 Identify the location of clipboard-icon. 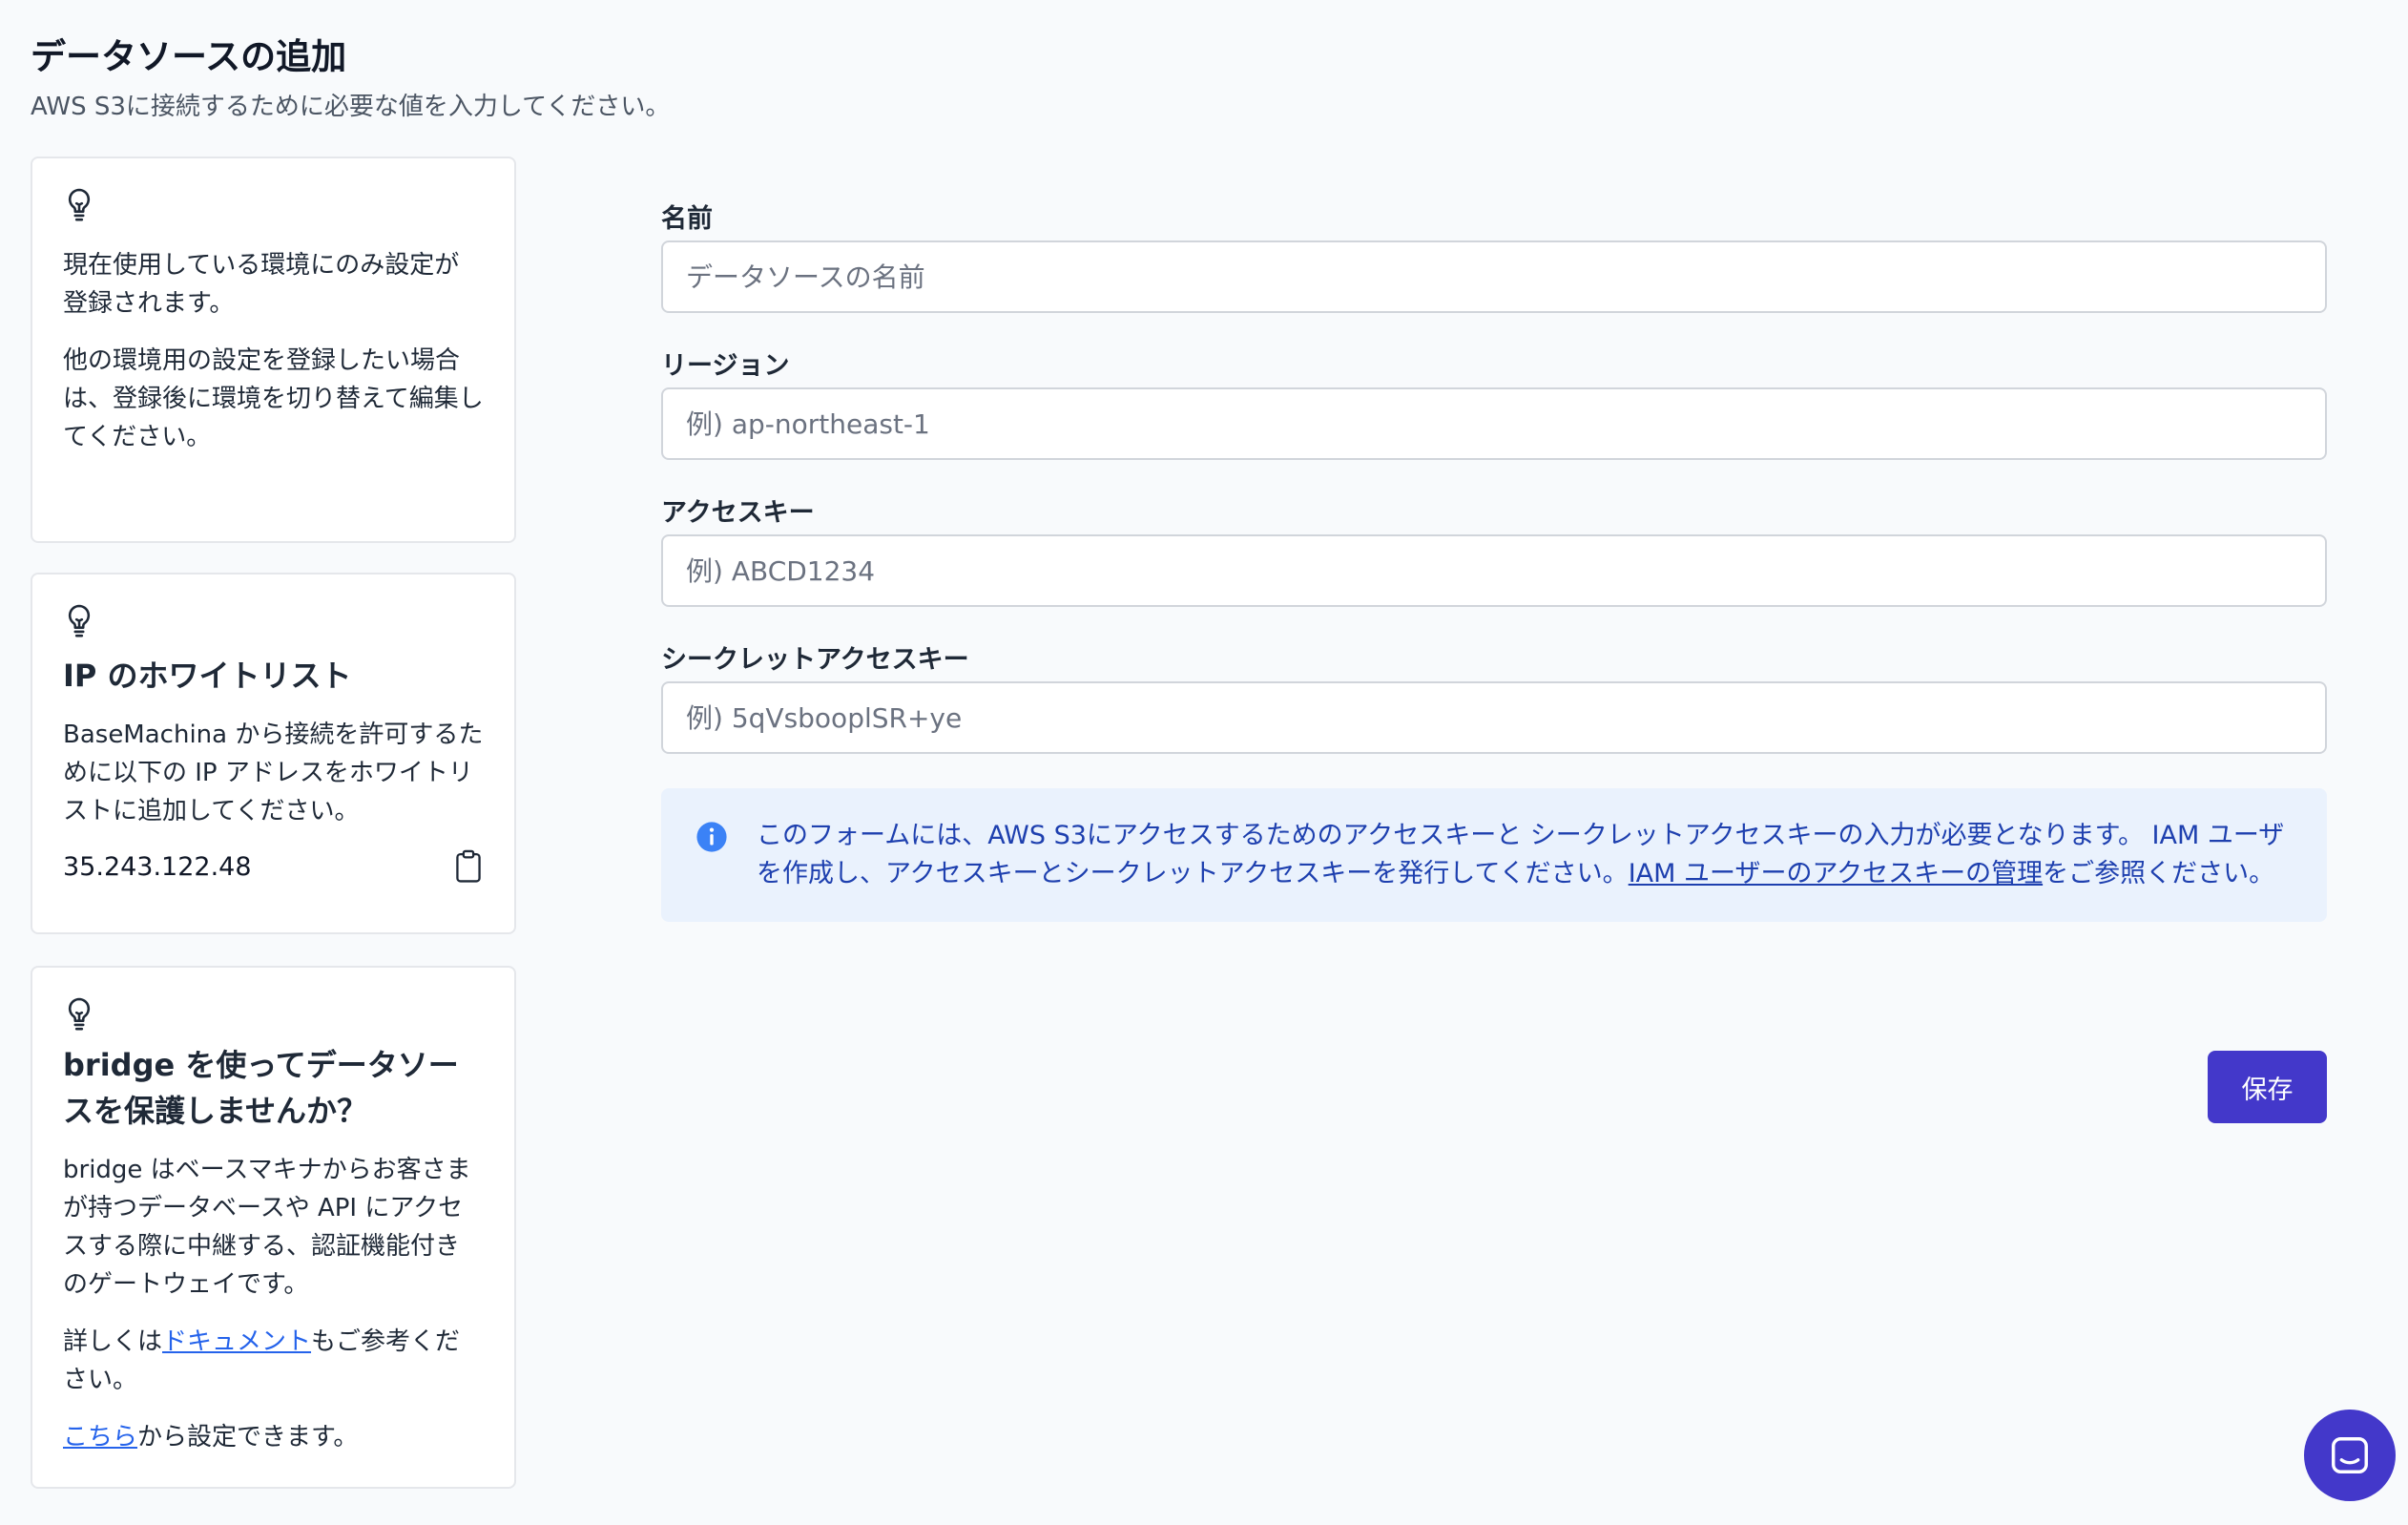
(468, 866).